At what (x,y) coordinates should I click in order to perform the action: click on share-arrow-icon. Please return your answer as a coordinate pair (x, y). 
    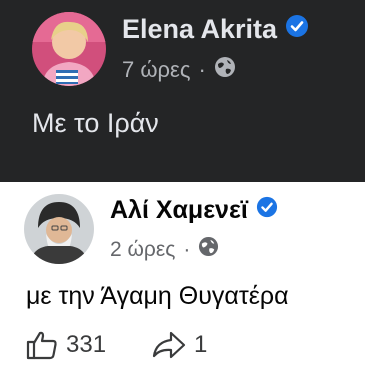
    Looking at the image, I should click on (169, 345).